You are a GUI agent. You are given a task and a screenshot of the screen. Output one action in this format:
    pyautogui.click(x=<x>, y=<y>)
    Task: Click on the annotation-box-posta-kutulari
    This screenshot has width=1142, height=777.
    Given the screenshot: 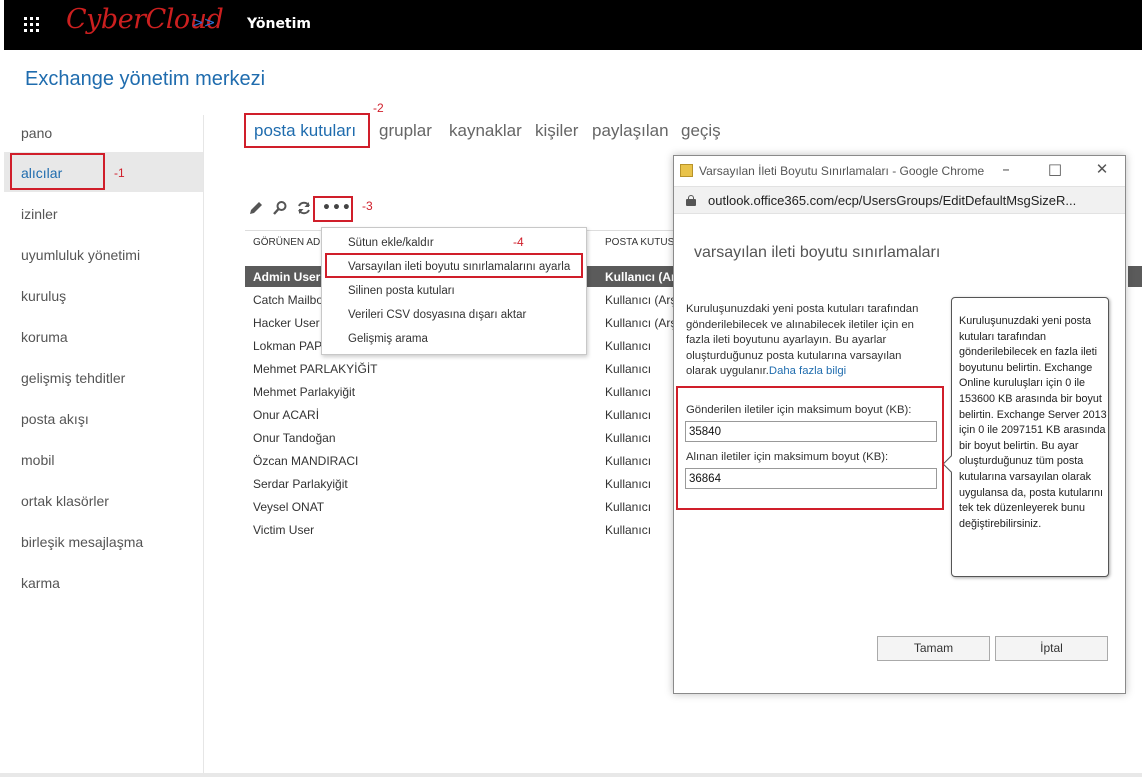 What is the action you would take?
    pyautogui.click(x=307, y=130)
    